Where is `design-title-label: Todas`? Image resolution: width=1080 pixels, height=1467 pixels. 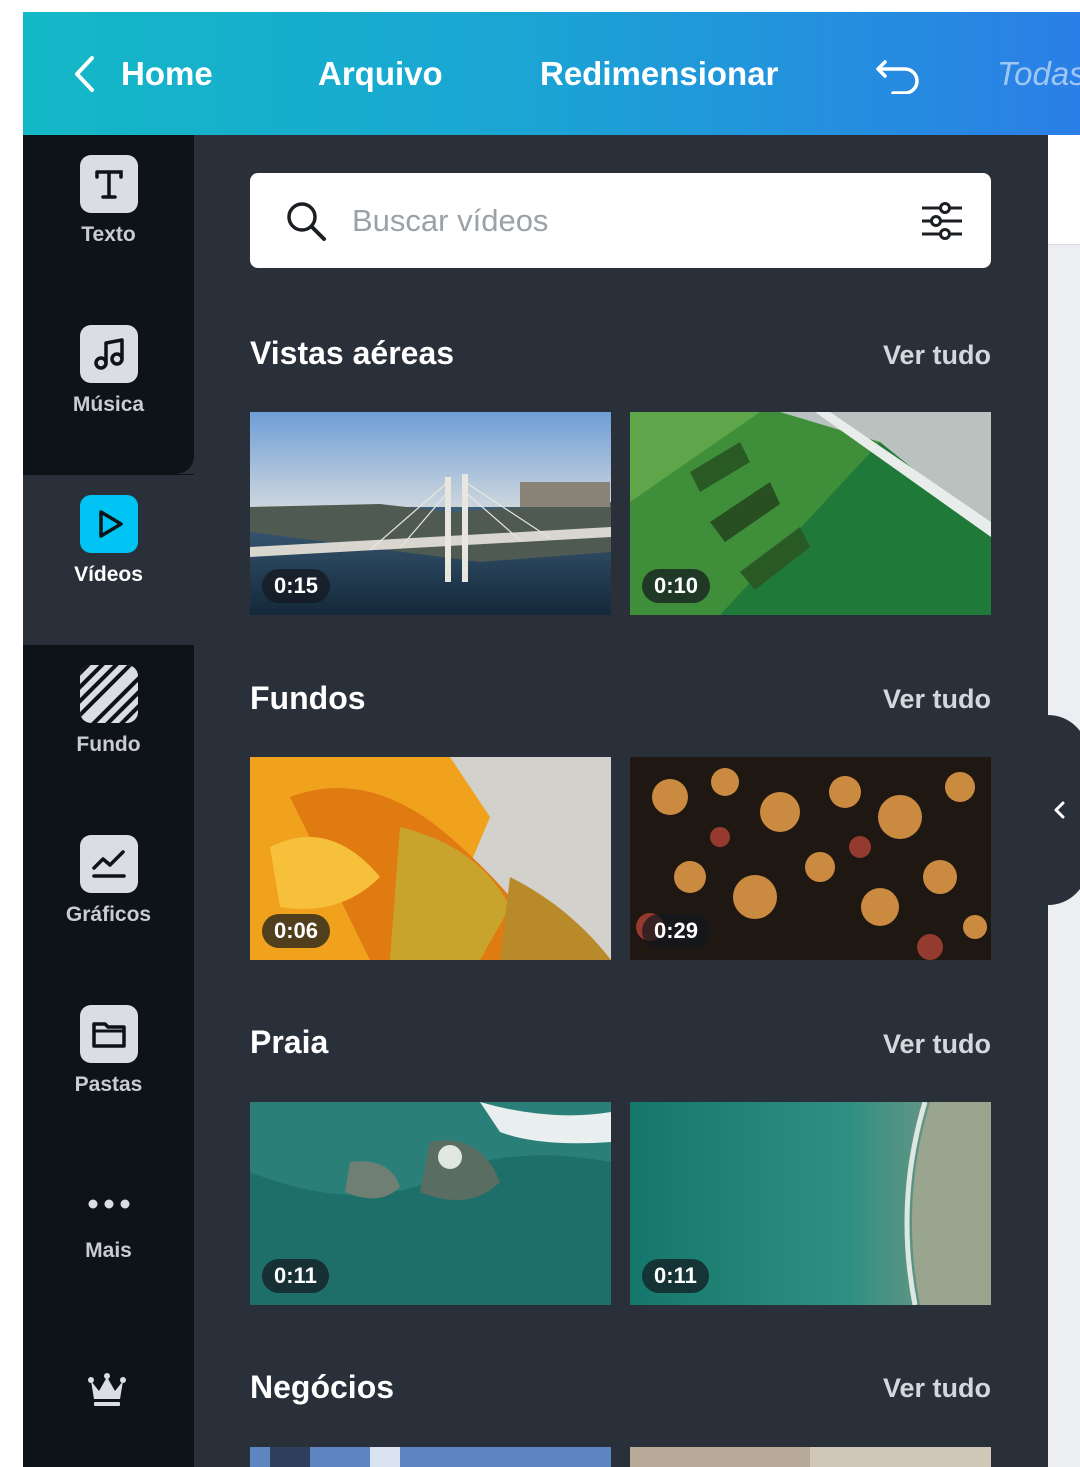 design-title-label: Todas is located at coordinates (1038, 73).